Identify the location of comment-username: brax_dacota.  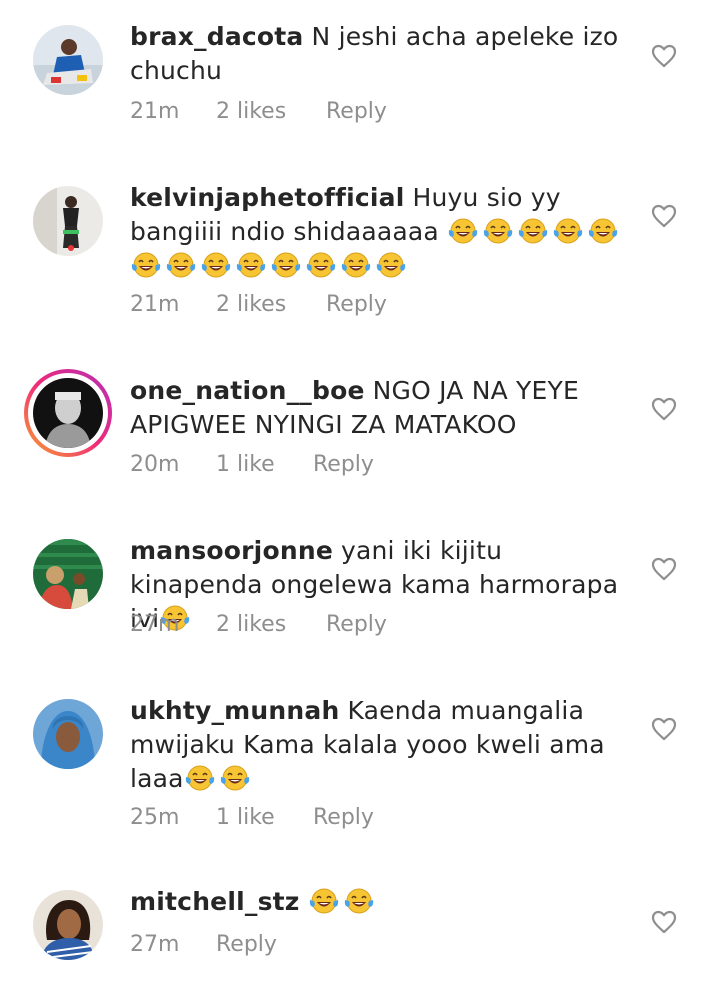
(217, 36).